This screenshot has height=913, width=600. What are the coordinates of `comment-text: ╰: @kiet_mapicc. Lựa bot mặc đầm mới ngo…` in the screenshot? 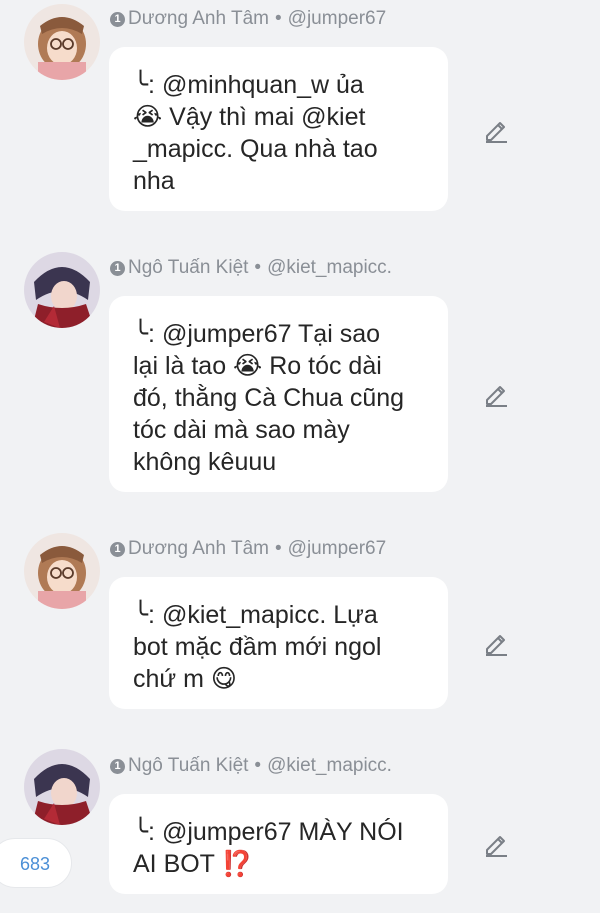 It's located at (257, 647).